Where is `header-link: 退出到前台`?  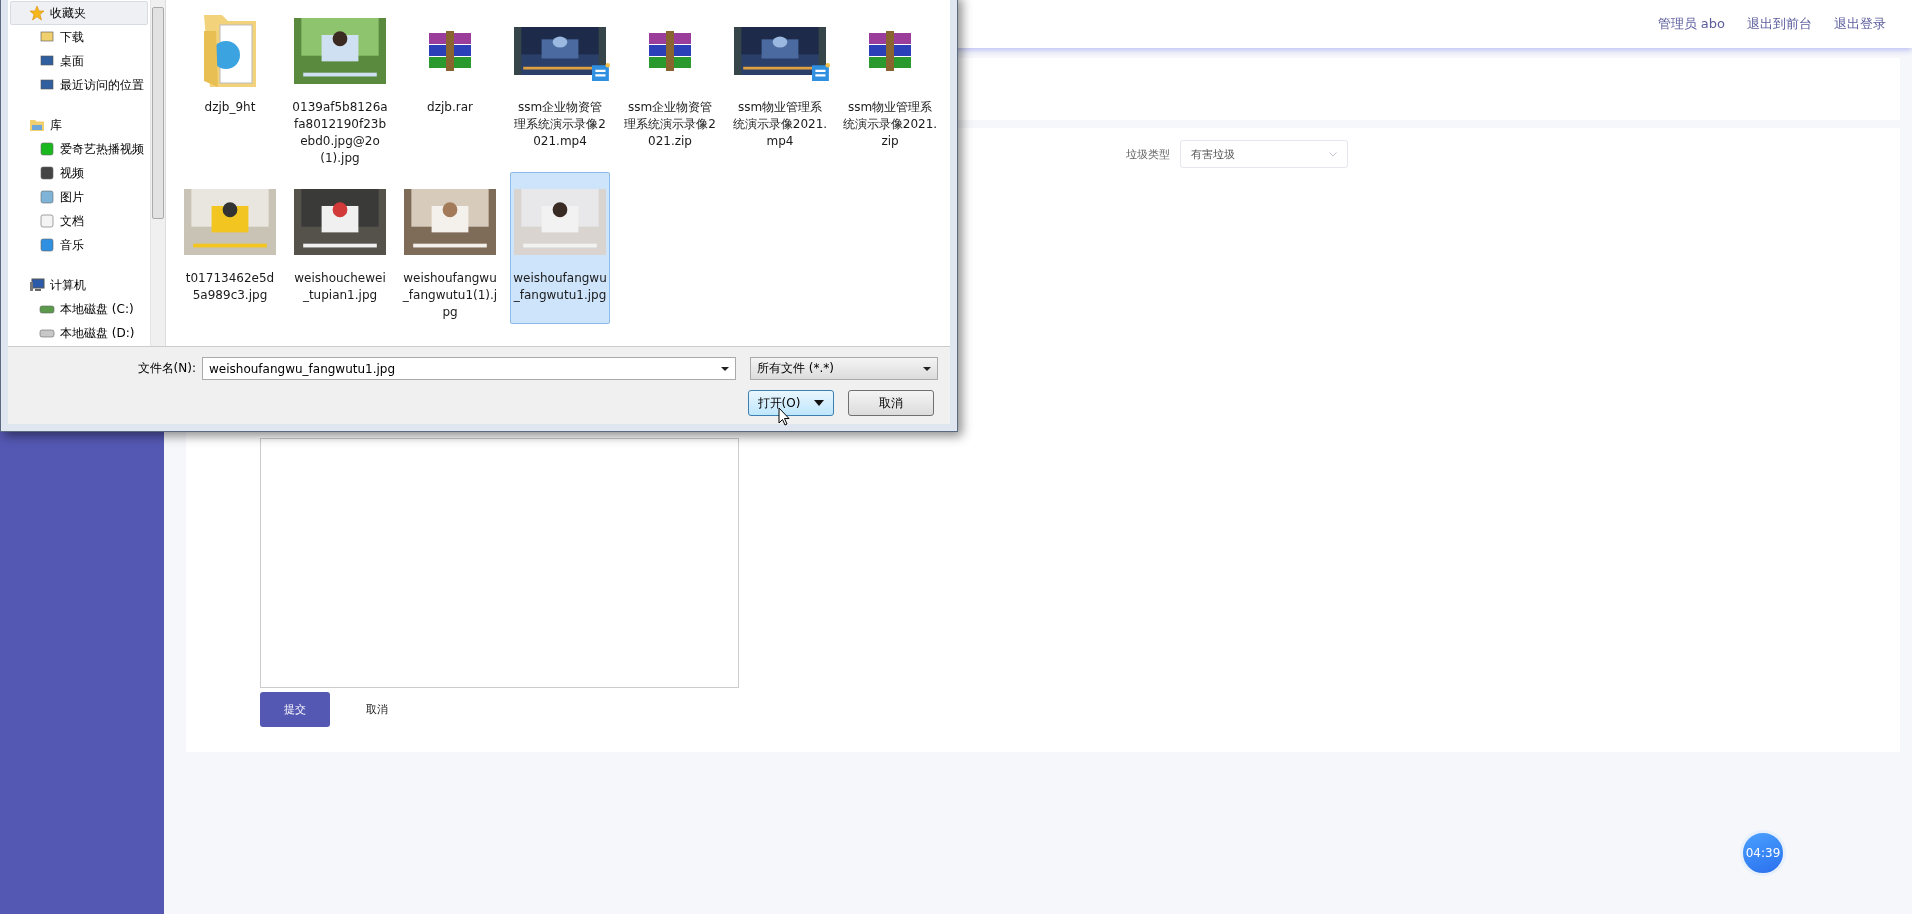 header-link: 退出到前台 is located at coordinates (1779, 24).